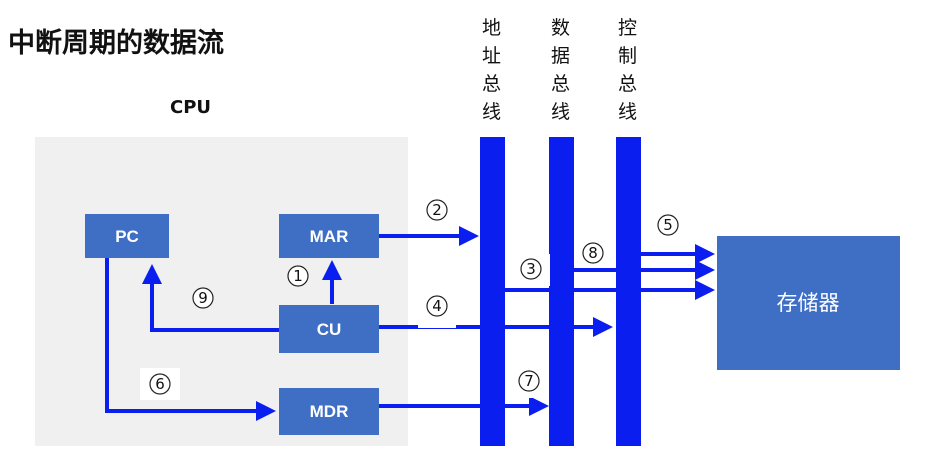 The width and height of the screenshot is (929, 466). I want to click on step-6-marker: 6, so click(160, 384).